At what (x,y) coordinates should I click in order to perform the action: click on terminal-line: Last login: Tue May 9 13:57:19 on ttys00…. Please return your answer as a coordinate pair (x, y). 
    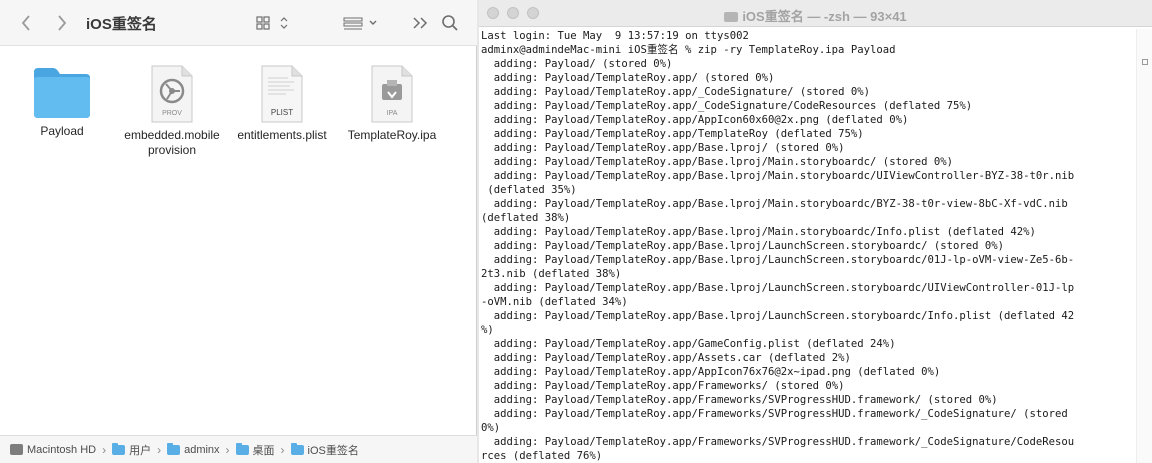
    Looking at the image, I should click on (615, 36).